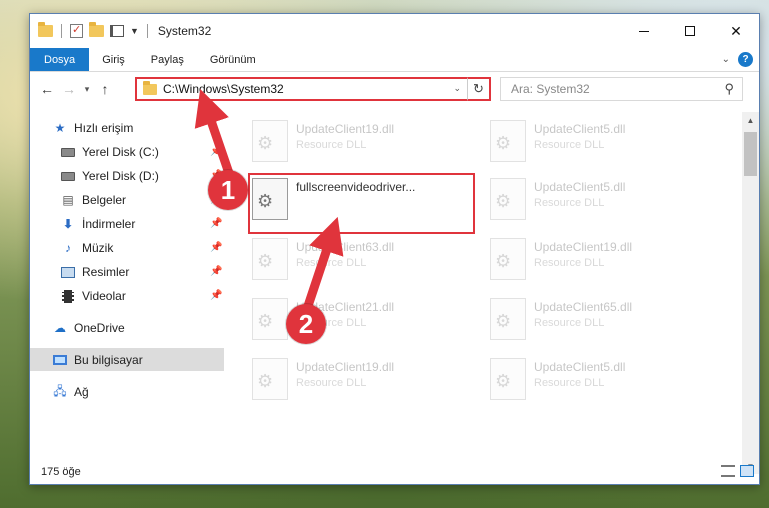 The height and width of the screenshot is (508, 769). I want to click on window-controls: ✕, so click(690, 31).